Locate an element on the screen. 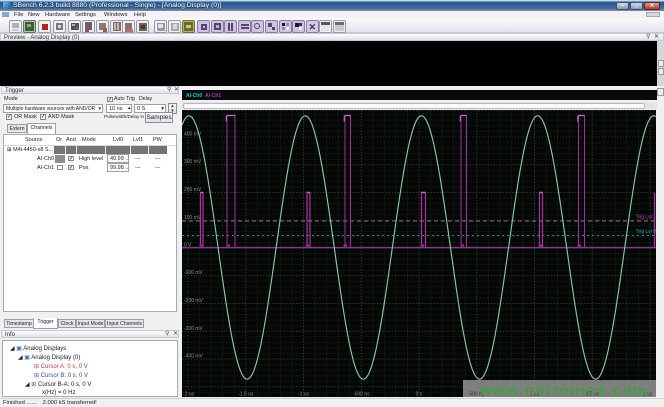 The width and height of the screenshot is (664, 407). svg-text: -500 ns is located at coordinates (361, 395).